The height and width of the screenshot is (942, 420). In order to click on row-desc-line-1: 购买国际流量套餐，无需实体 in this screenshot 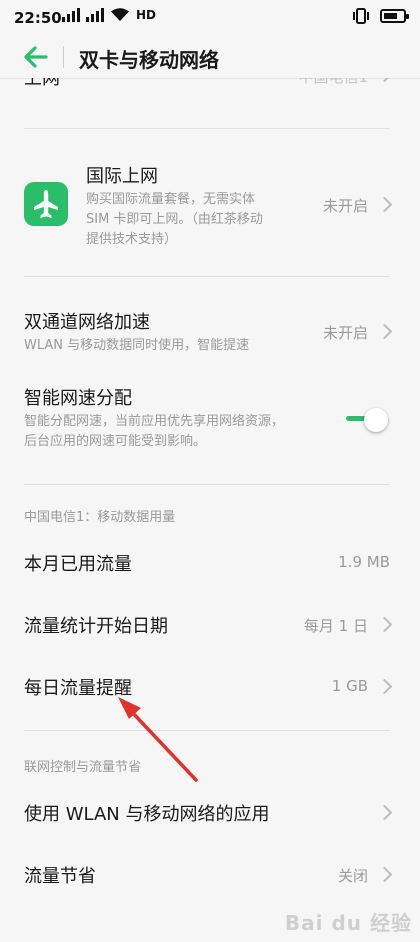, I will do `click(171, 199)`.